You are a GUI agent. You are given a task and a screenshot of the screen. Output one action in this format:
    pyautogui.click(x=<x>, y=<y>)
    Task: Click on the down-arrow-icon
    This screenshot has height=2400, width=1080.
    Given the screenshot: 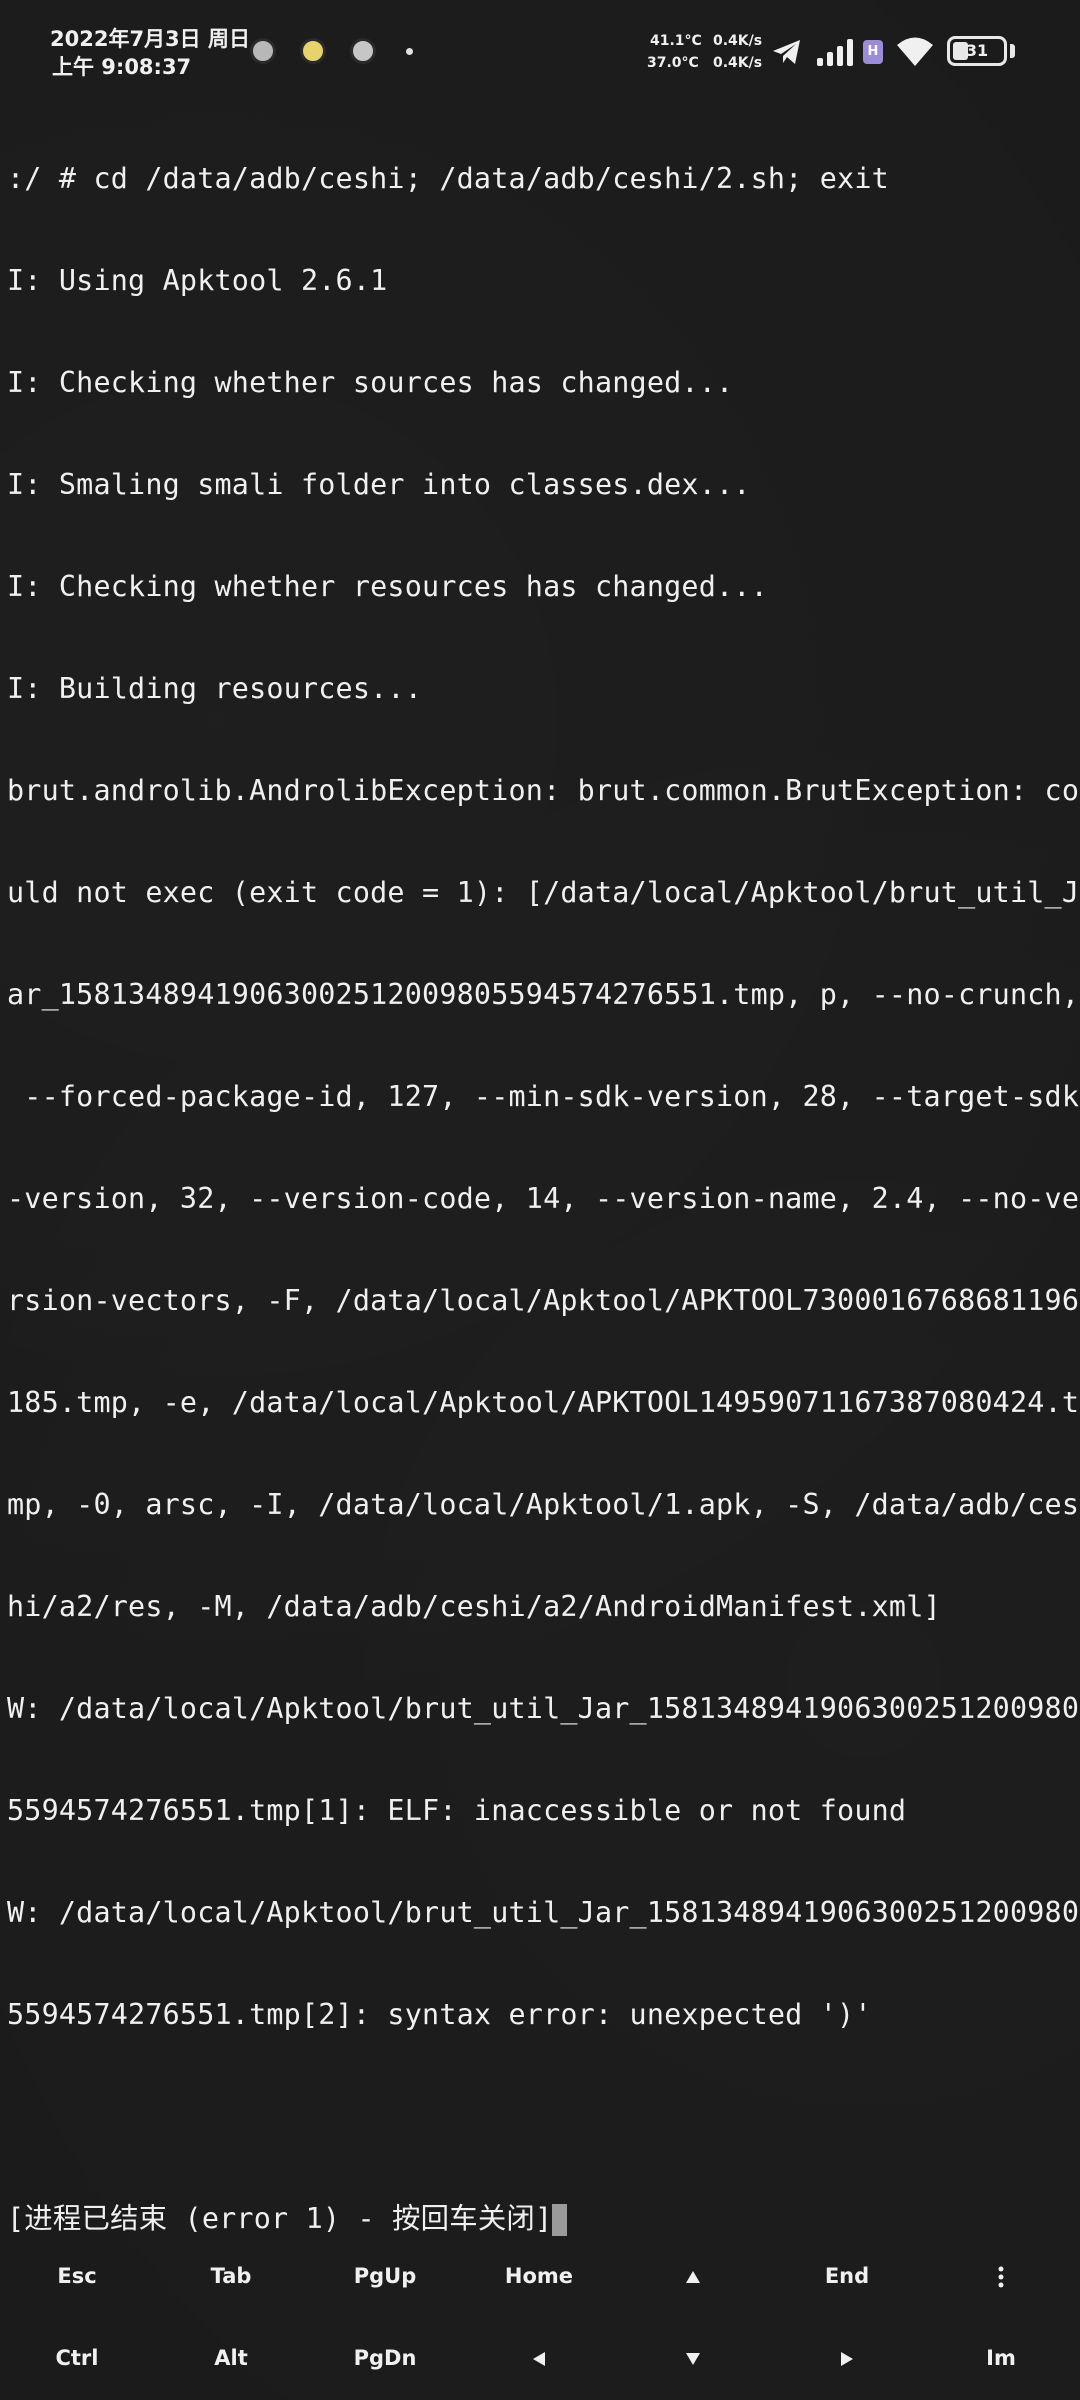 What is the action you would take?
    pyautogui.click(x=693, y=2359)
    